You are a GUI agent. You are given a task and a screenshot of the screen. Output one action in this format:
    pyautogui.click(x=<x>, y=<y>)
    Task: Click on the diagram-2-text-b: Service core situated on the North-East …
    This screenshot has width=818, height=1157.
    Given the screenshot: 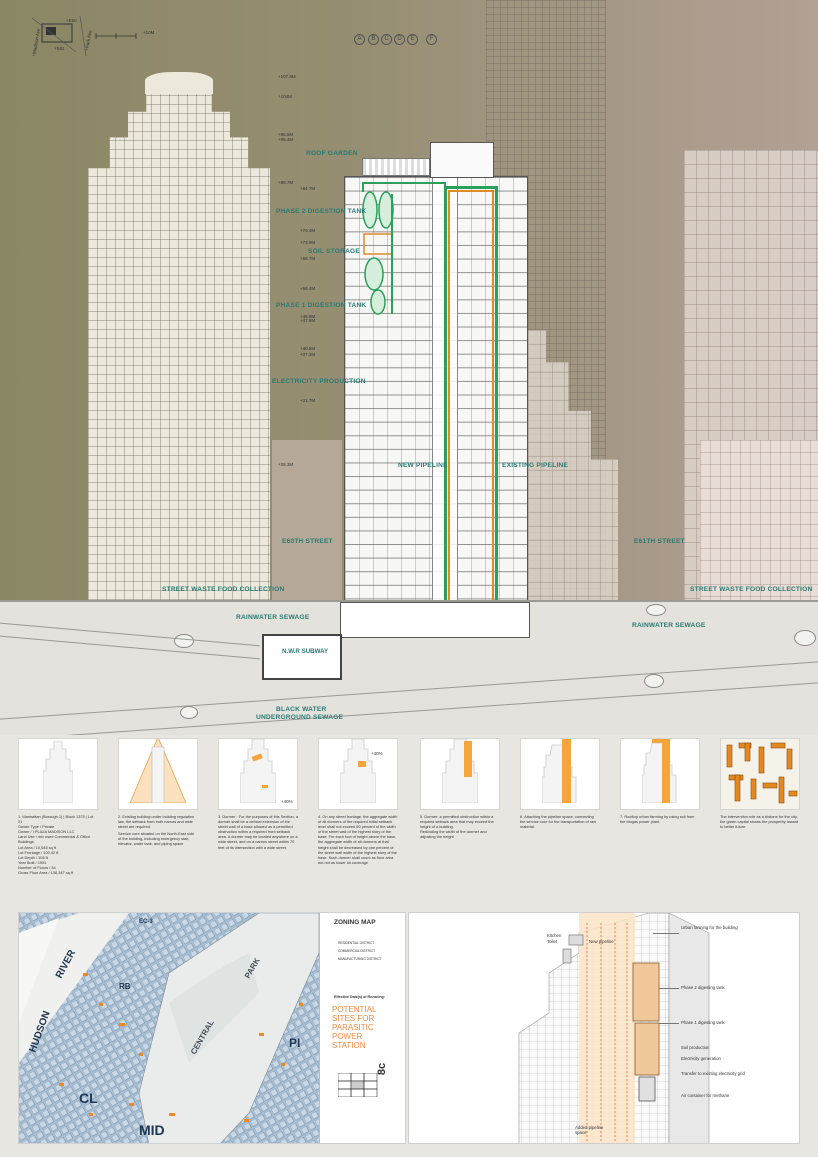 What is the action you would take?
    pyautogui.click(x=156, y=839)
    